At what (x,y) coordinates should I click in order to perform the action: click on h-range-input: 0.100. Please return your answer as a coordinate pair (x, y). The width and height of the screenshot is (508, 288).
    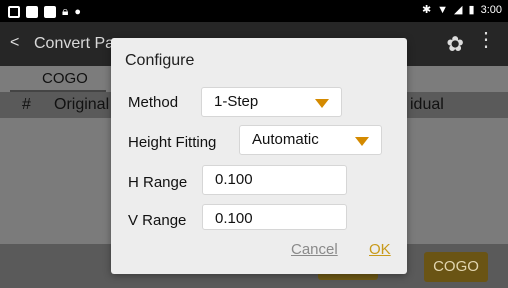
    Looking at the image, I should click on (274, 180).